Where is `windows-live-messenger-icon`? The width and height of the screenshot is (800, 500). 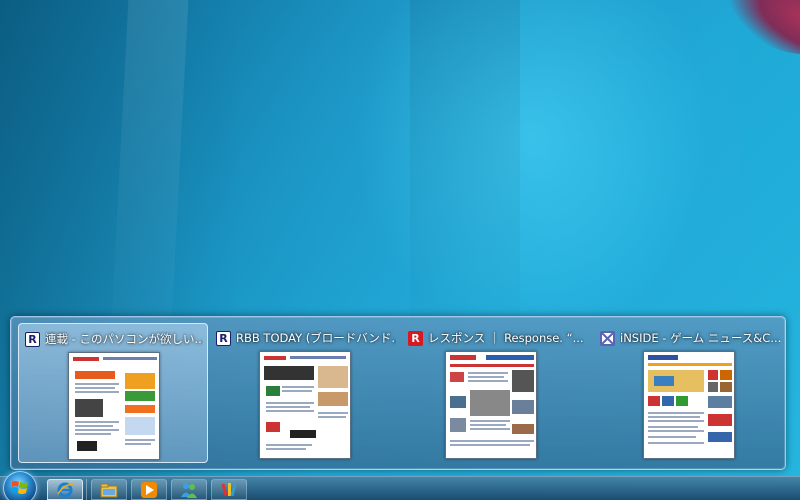 windows-live-messenger-icon is located at coordinates (189, 490).